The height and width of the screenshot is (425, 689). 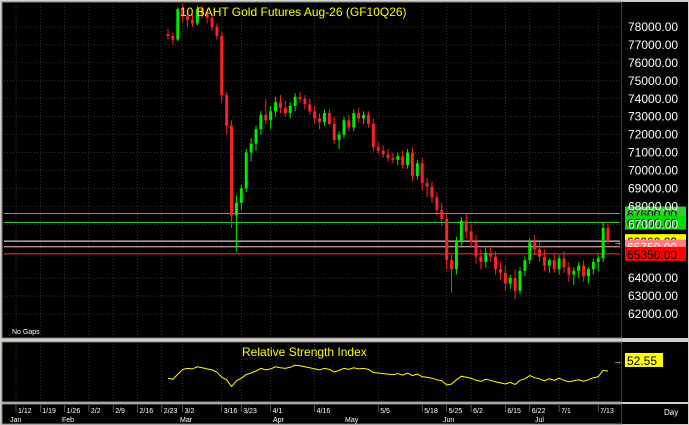 I want to click on no-gaps-note: No Gaps, so click(x=26, y=332).